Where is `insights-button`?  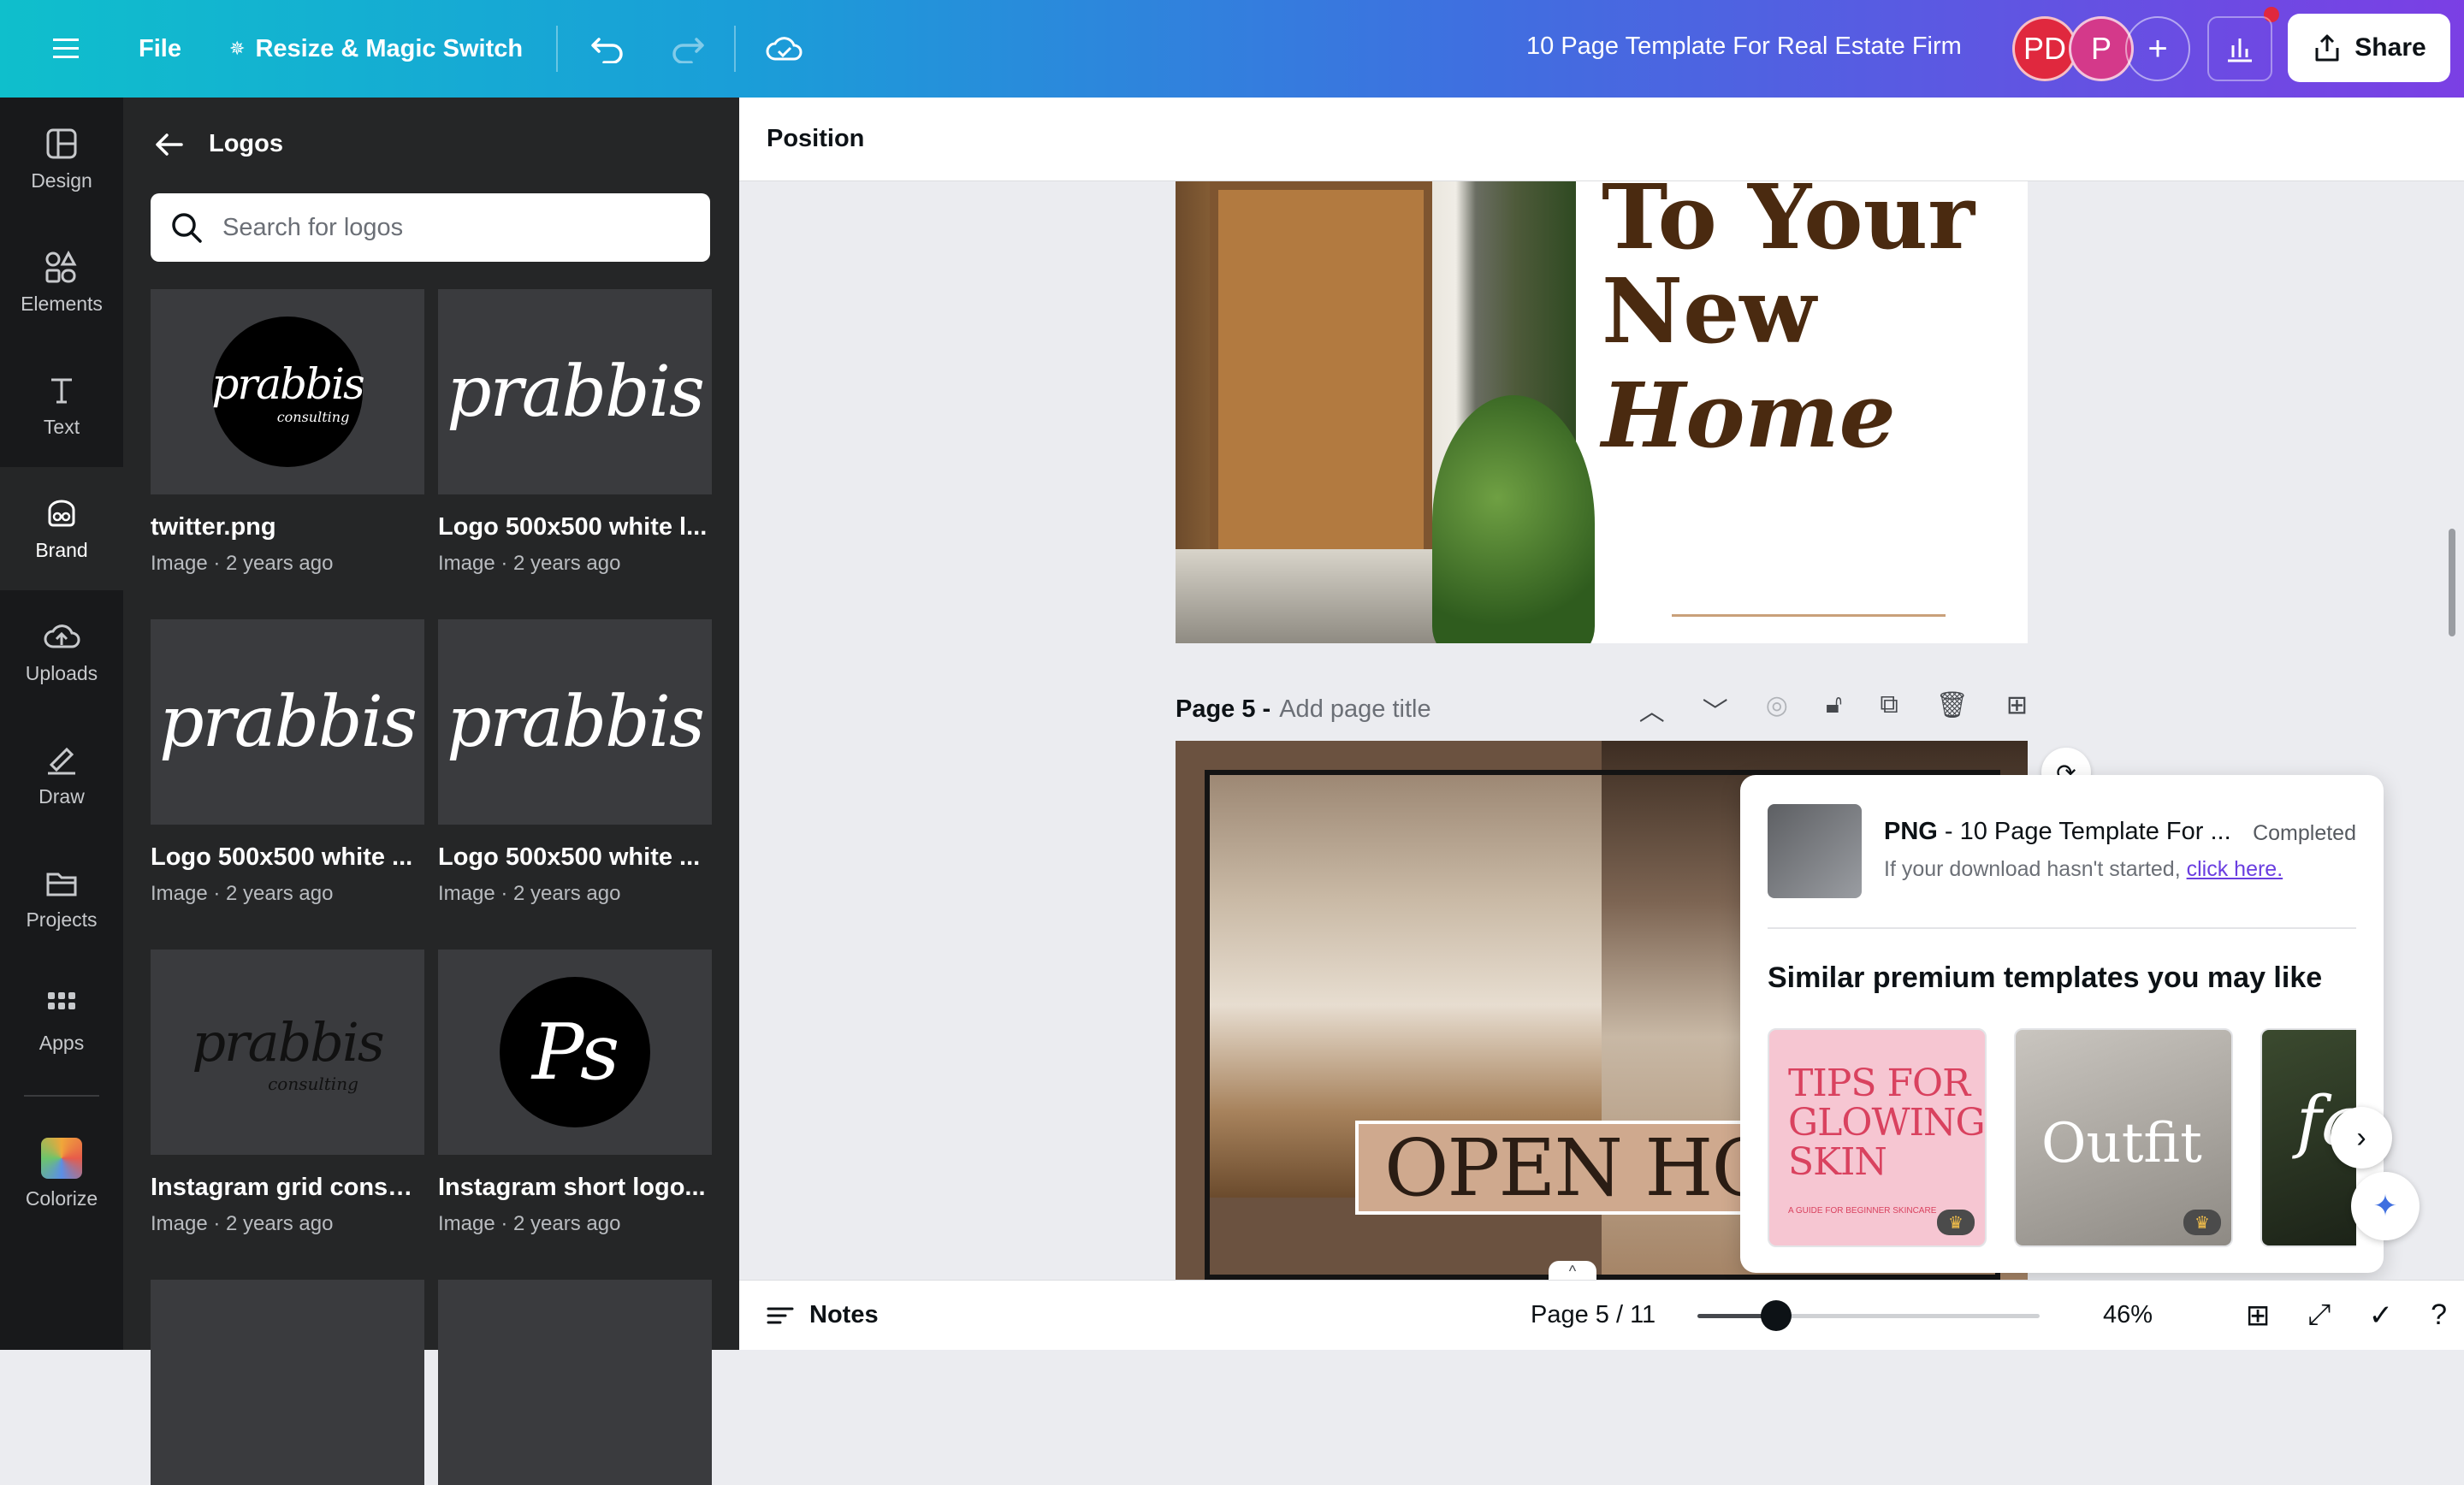
insights-button is located at coordinates (2239, 49).